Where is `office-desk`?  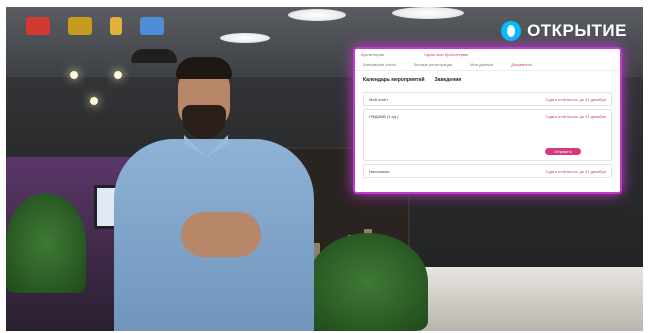 office-desk is located at coordinates (518, 299).